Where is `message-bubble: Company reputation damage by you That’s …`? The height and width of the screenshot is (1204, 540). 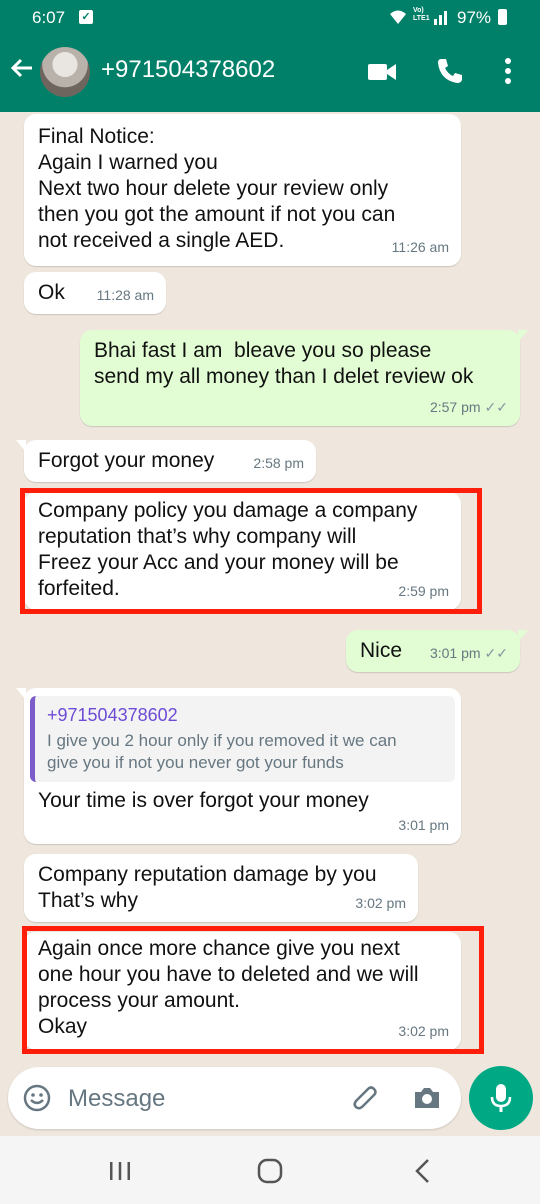 message-bubble: Company reputation damage by you That’s … is located at coordinates (221, 888).